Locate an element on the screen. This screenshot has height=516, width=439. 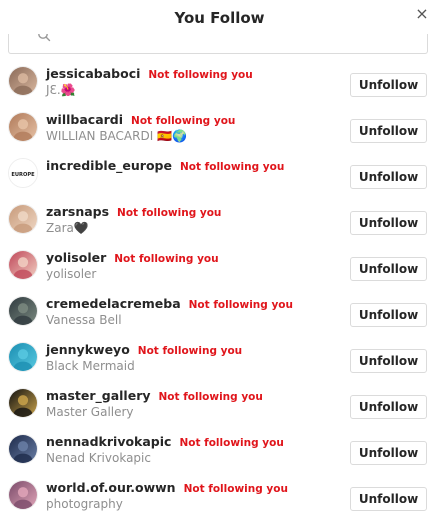
full-name: Zara🖤 is located at coordinates (67, 228).